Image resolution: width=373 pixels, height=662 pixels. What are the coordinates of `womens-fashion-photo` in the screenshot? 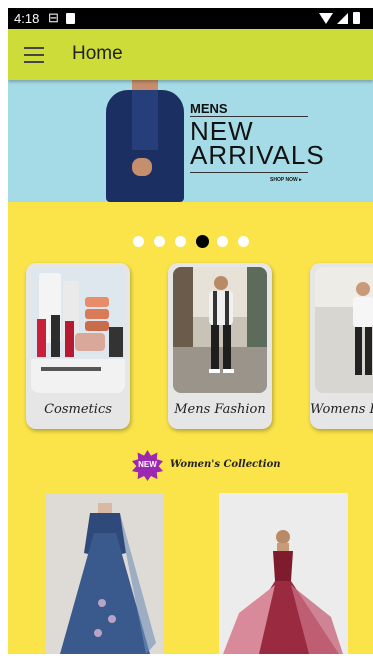 It's located at (344, 330).